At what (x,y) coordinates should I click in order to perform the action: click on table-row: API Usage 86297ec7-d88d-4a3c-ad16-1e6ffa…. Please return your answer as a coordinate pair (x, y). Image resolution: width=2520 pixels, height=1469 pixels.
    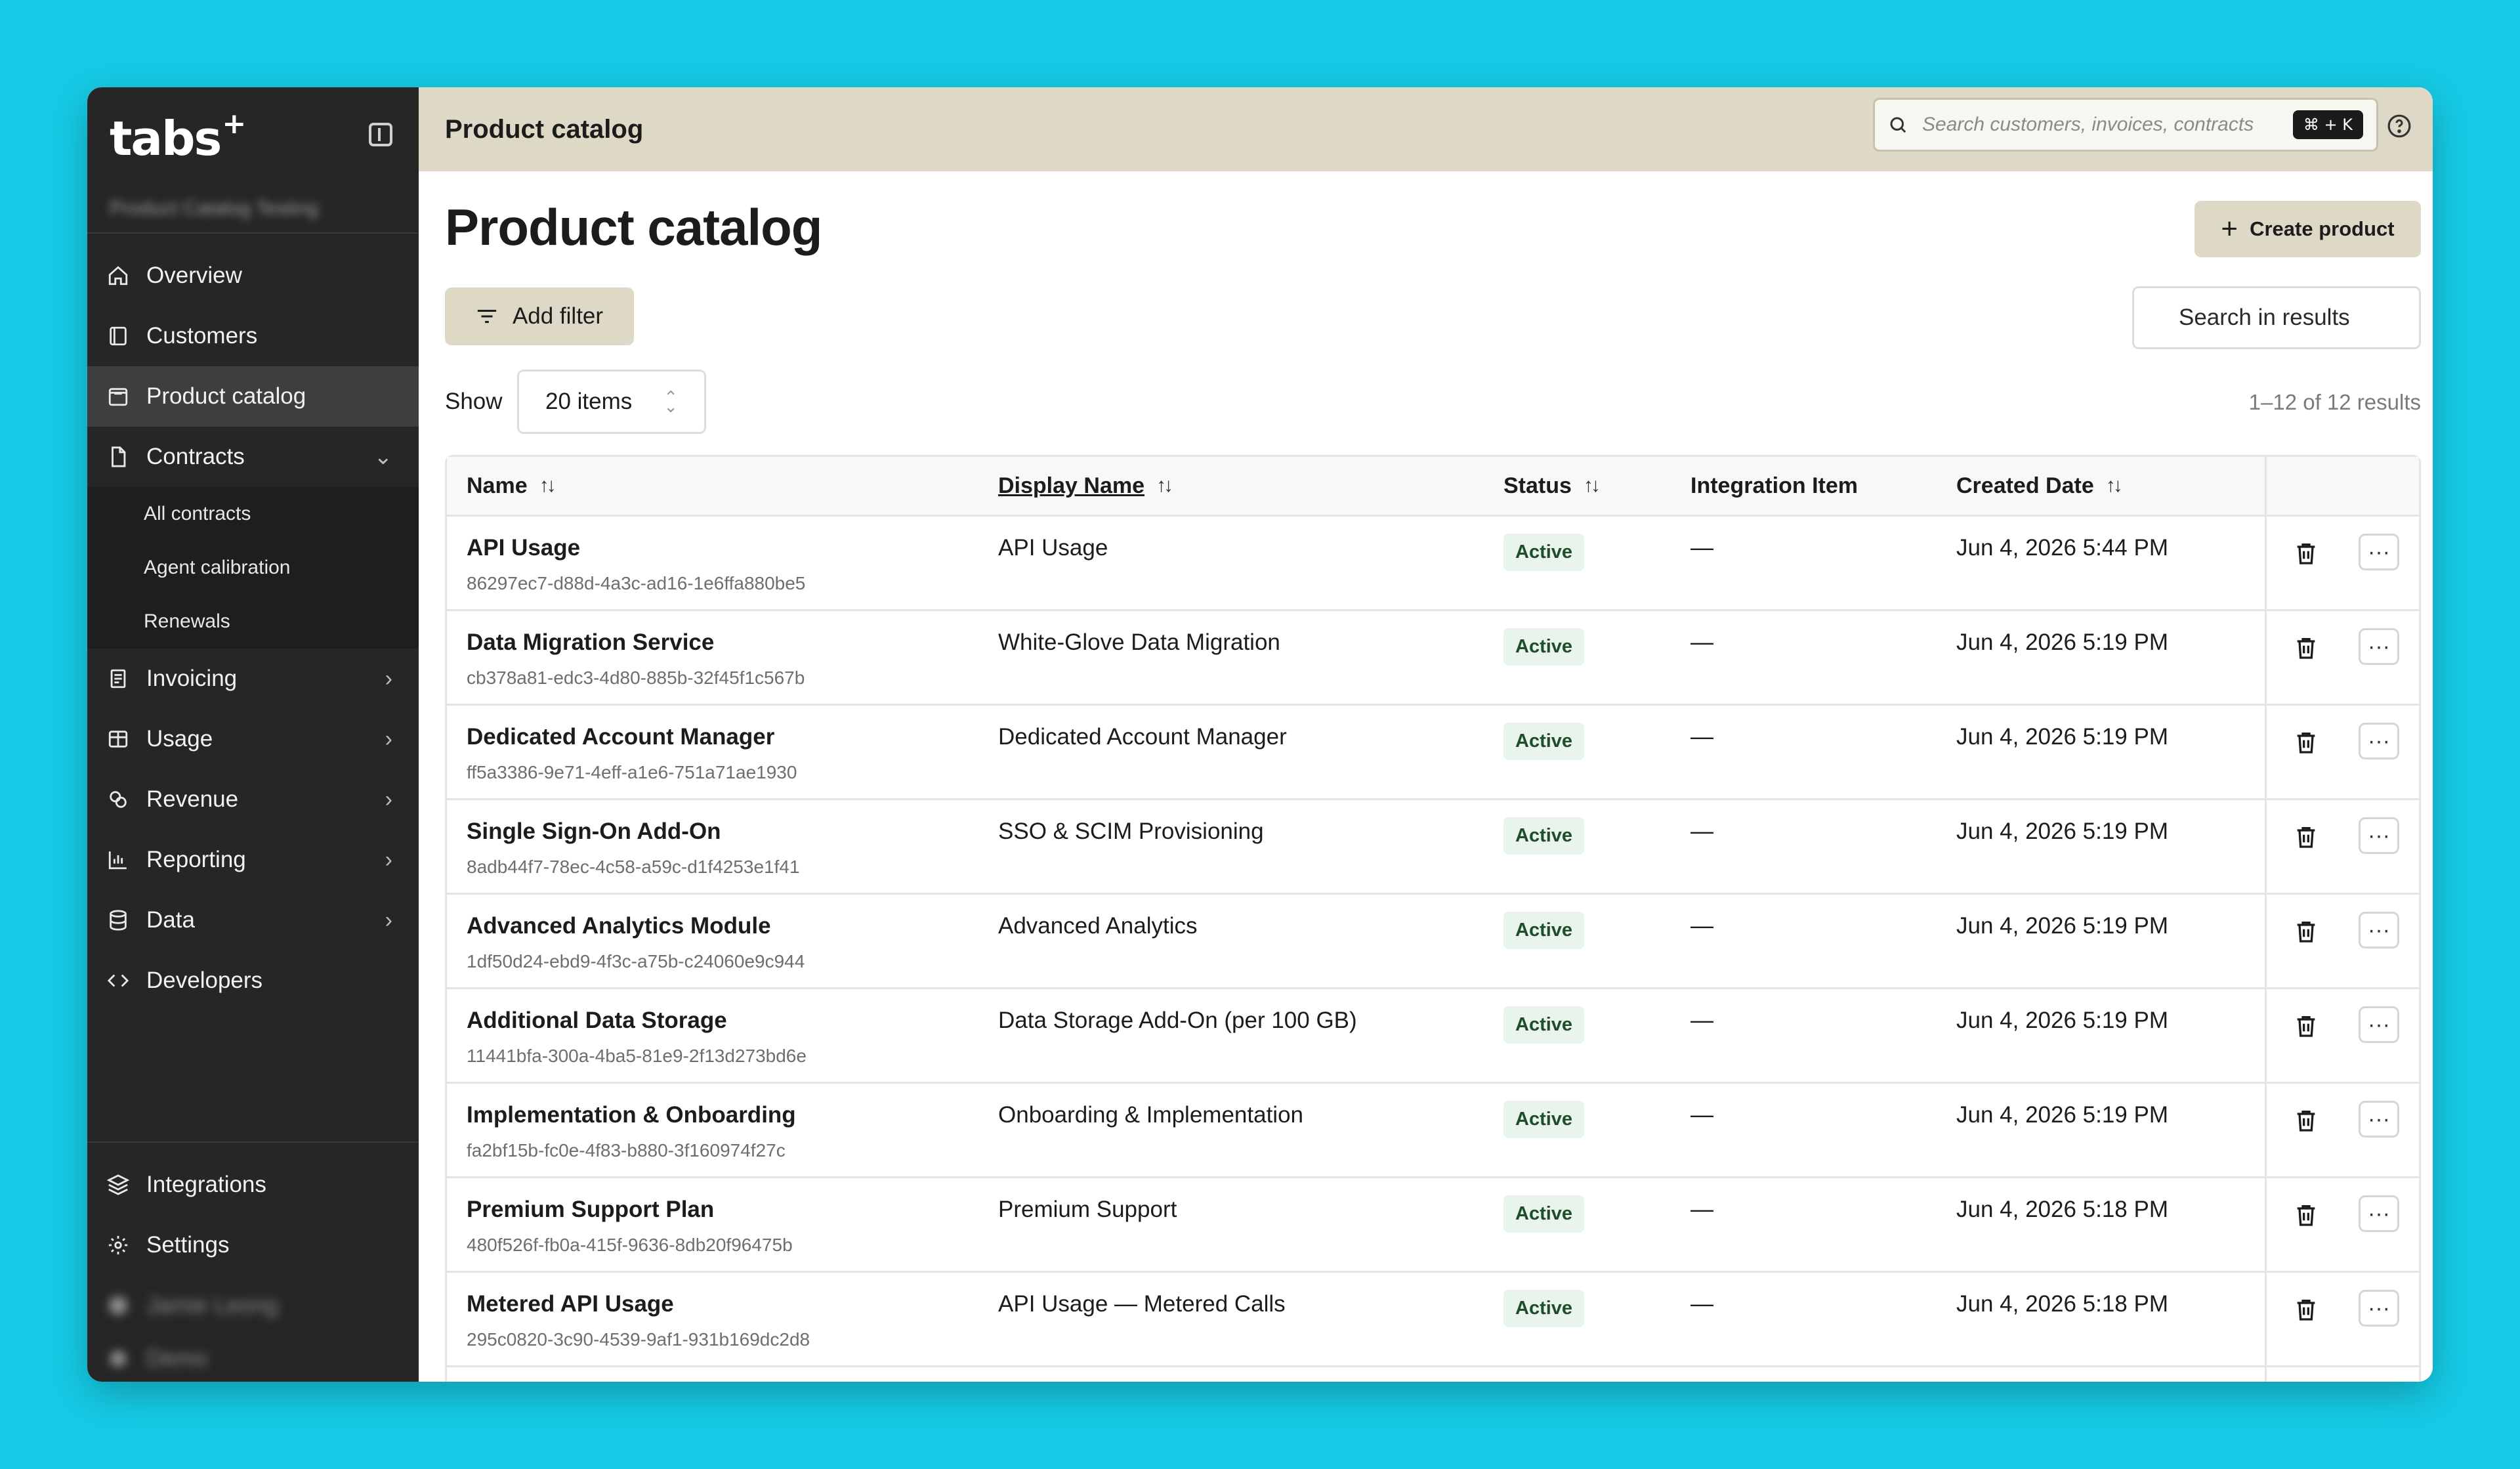
    Looking at the image, I should click on (1433, 564).